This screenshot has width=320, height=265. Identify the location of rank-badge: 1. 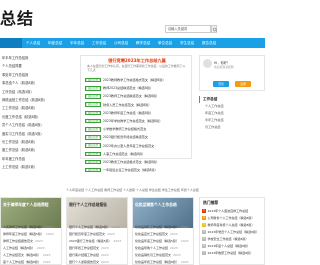
(204, 211).